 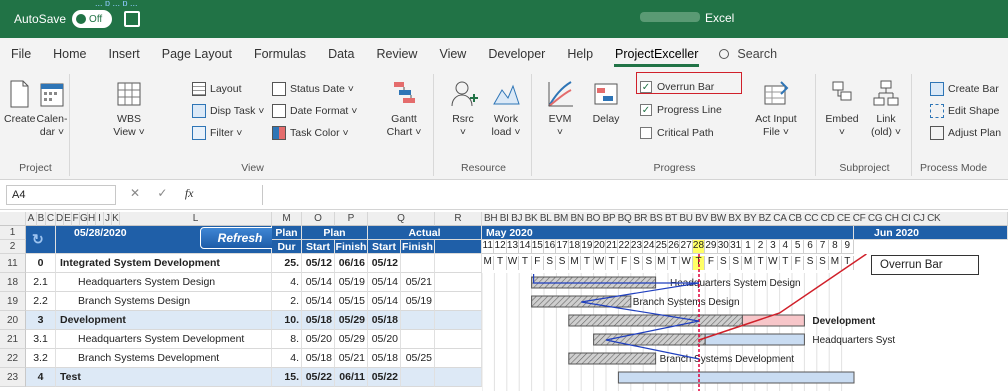 I want to click on column-header-j: J, so click(x=108, y=219).